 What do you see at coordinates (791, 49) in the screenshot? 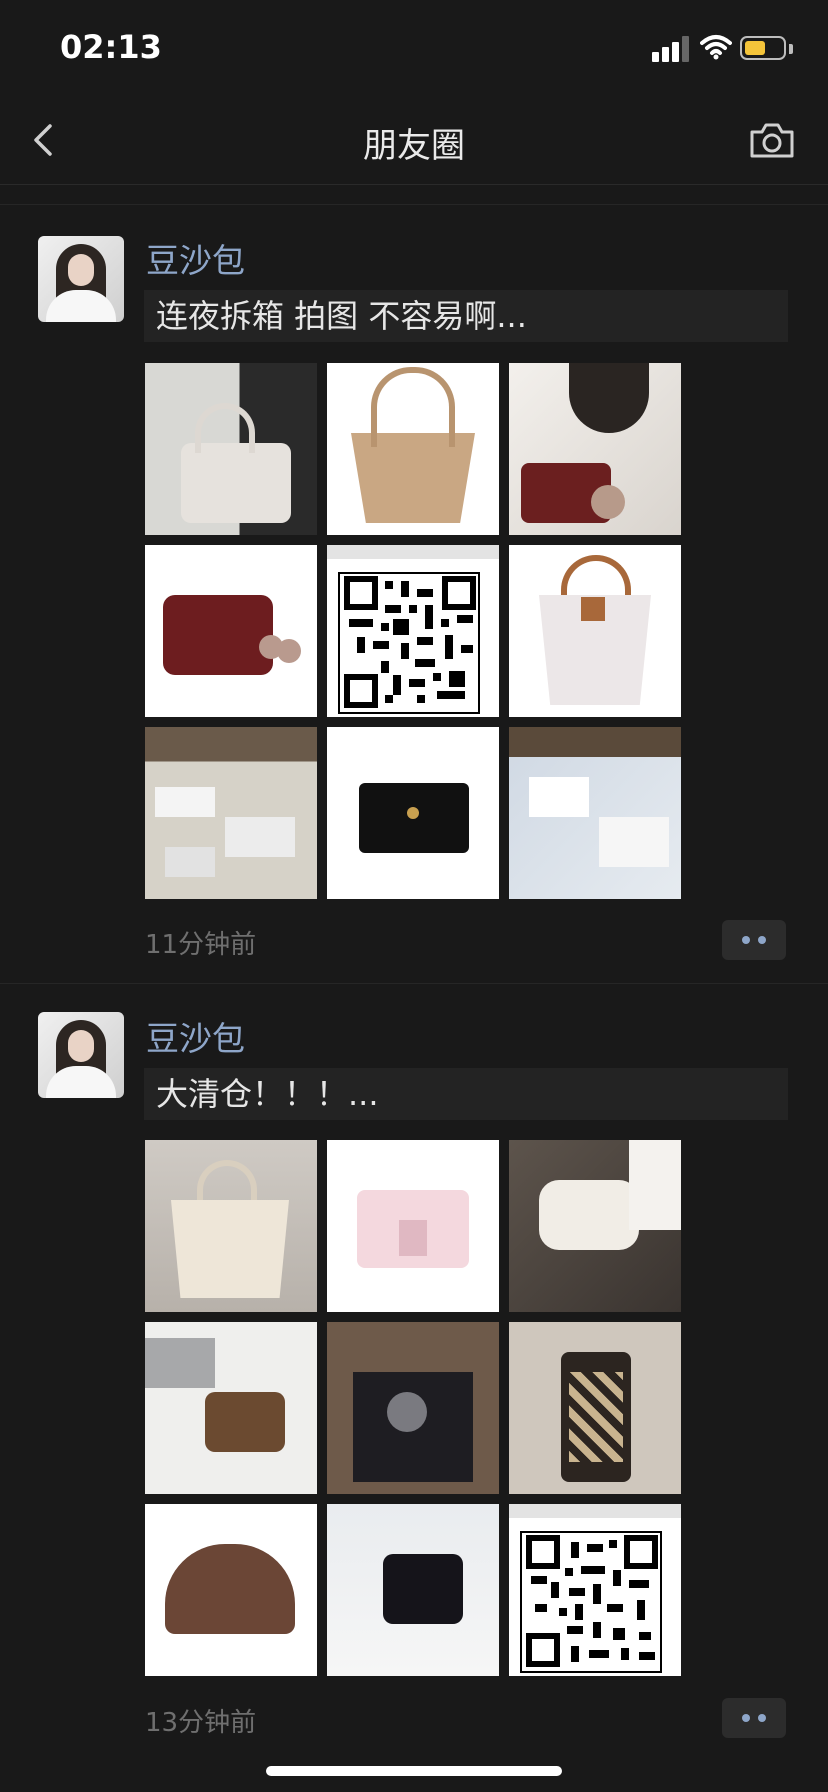
I see `battery-cap` at bounding box center [791, 49].